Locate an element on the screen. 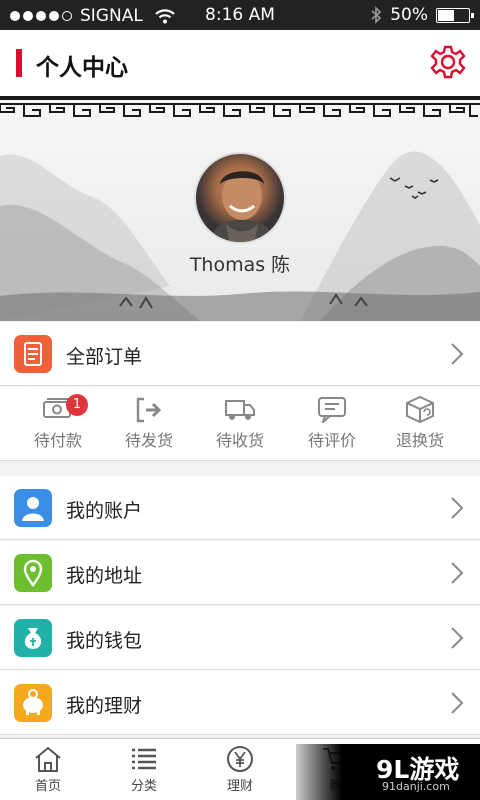 Image resolution: width=480 pixels, height=800 pixels. order-status-label: 待评价 is located at coordinates (331, 440).